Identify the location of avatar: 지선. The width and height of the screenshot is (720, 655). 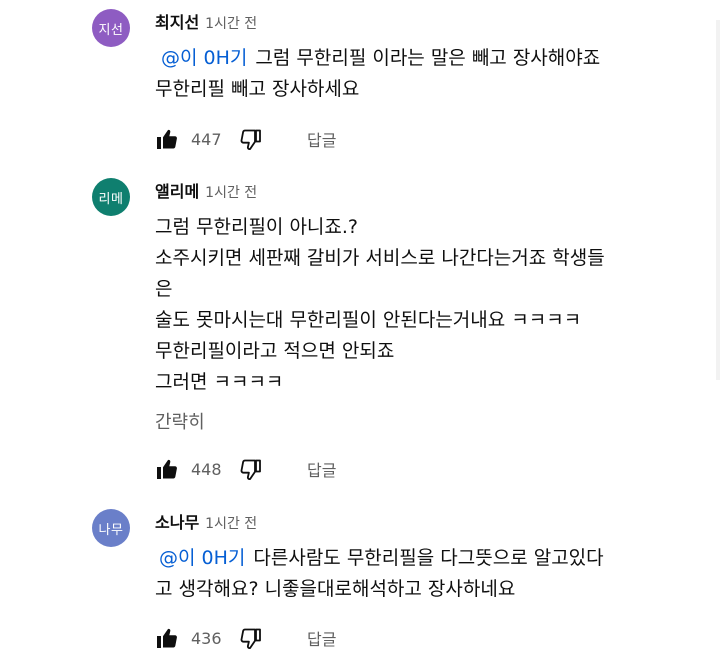
(111, 28).